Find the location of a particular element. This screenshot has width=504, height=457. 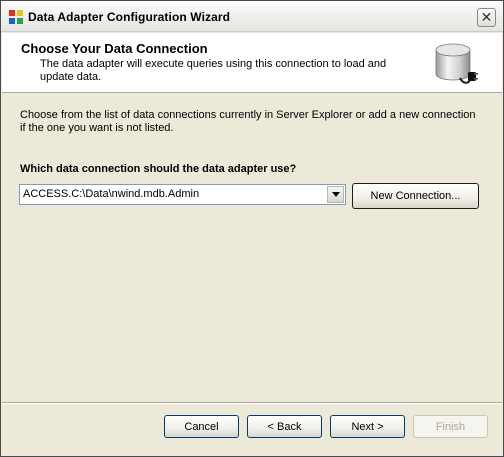

finish-button: Finish is located at coordinates (450, 426).